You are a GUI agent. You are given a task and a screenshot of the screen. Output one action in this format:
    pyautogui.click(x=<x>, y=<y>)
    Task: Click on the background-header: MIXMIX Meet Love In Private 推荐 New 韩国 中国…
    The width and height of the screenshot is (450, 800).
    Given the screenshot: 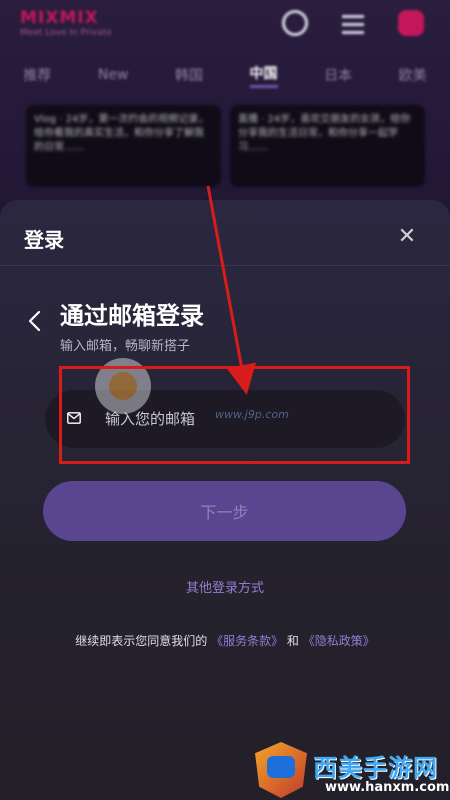 What is the action you would take?
    pyautogui.click(x=225, y=50)
    